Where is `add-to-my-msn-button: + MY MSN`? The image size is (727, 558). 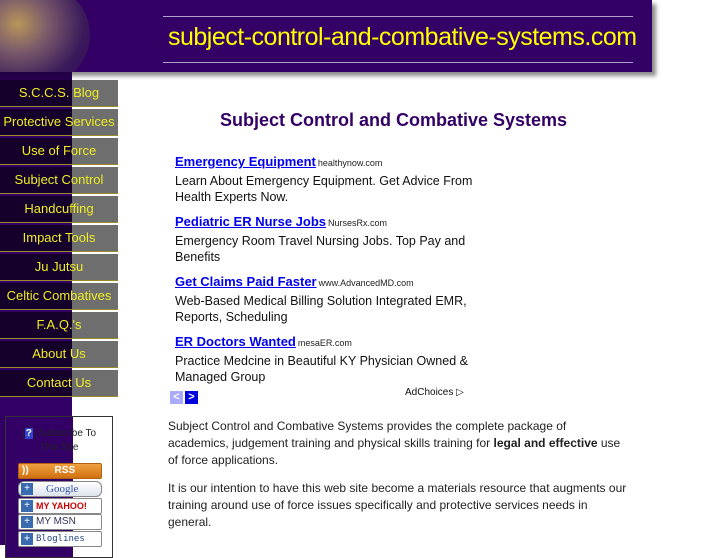 add-to-my-msn-button: + MY MSN is located at coordinates (60, 522).